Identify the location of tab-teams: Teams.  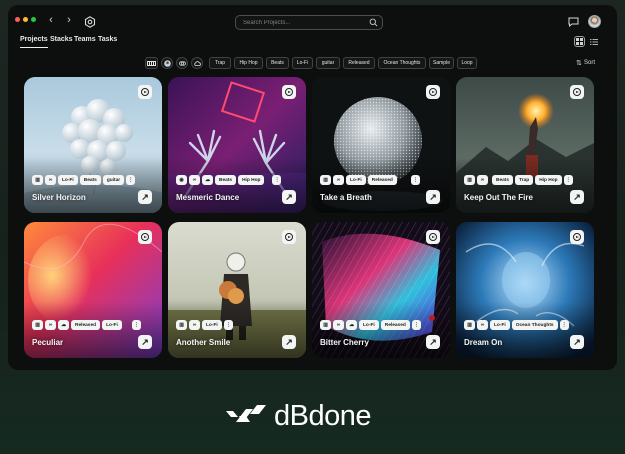
(85, 39).